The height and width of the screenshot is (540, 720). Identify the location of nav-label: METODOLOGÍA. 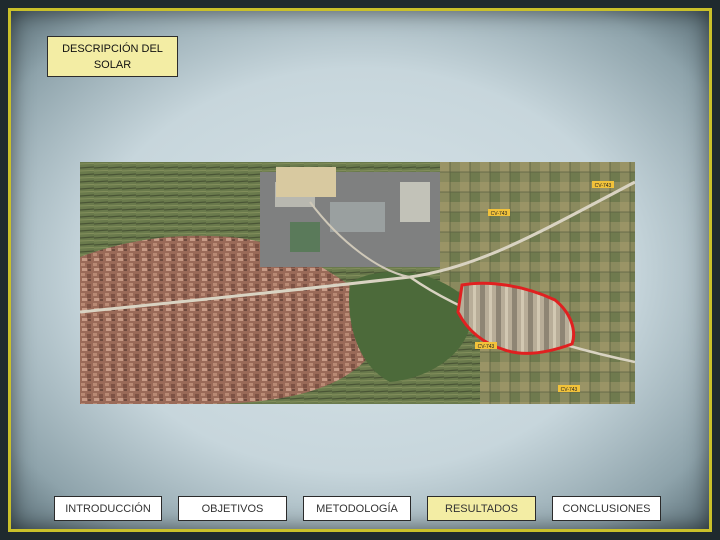
(357, 508).